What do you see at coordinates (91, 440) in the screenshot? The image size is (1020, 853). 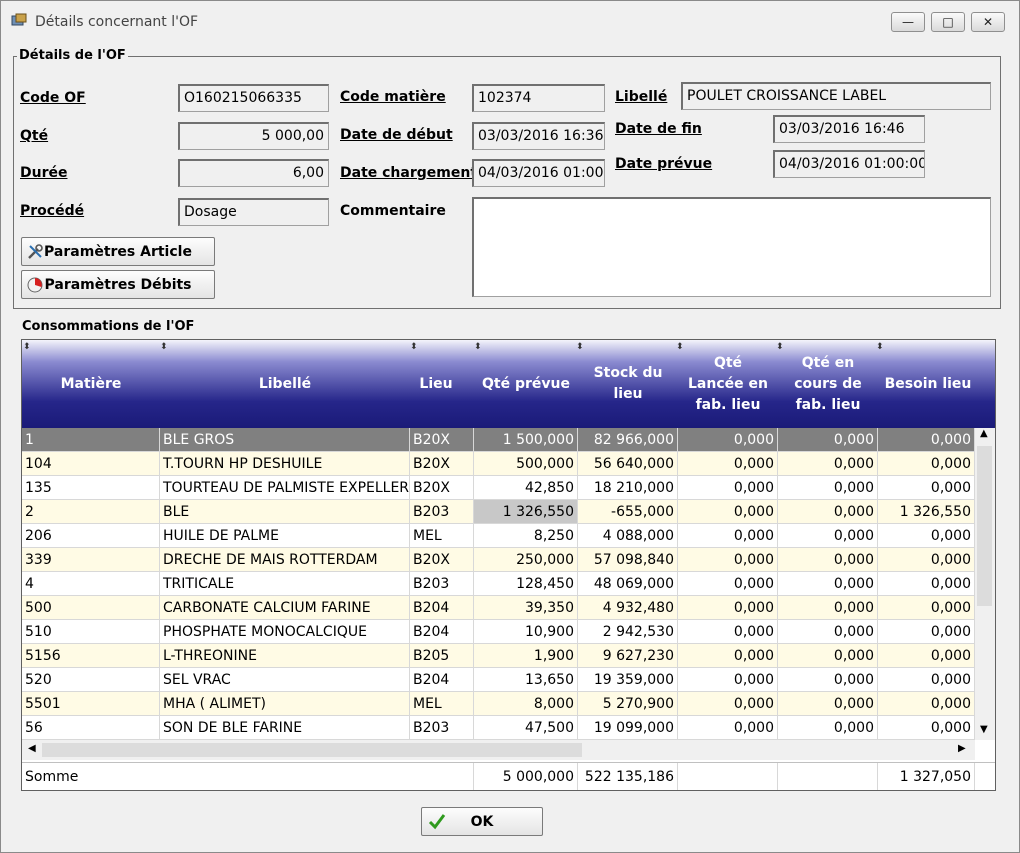 I see `cell-matiere: 1` at bounding box center [91, 440].